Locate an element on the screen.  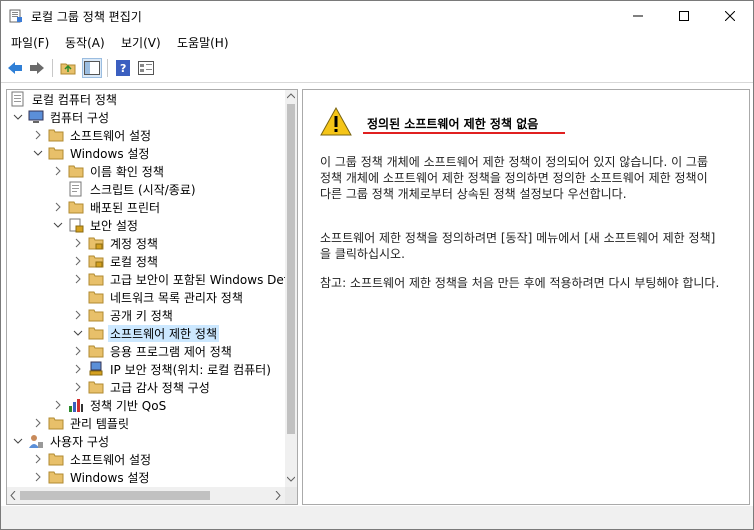
status-bar is located at coordinates (377, 517).